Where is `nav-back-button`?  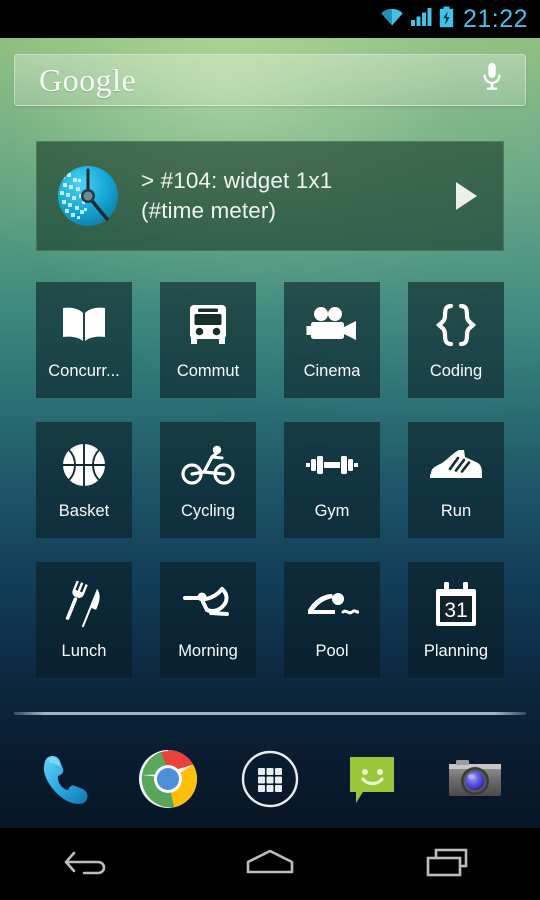 nav-back-button is located at coordinates (90, 864).